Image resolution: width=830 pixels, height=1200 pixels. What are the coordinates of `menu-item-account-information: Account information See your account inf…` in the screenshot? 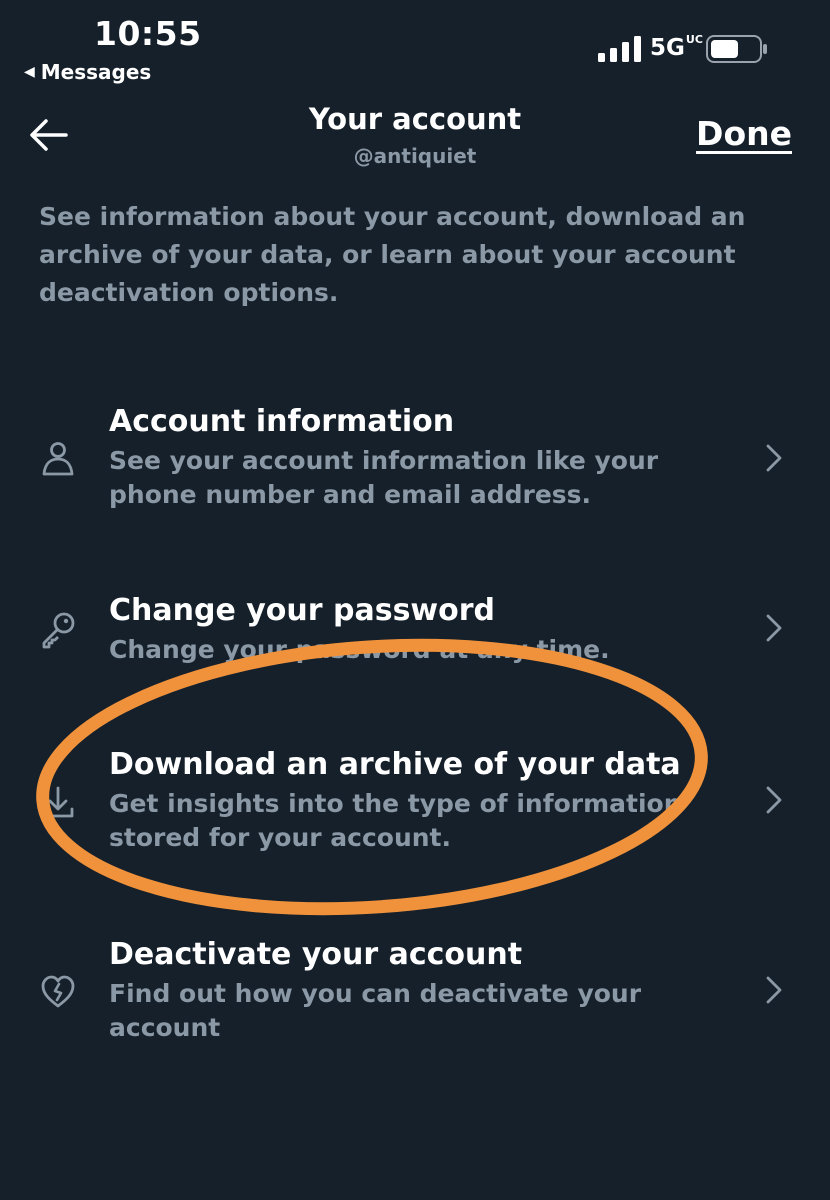 It's located at (415, 460).